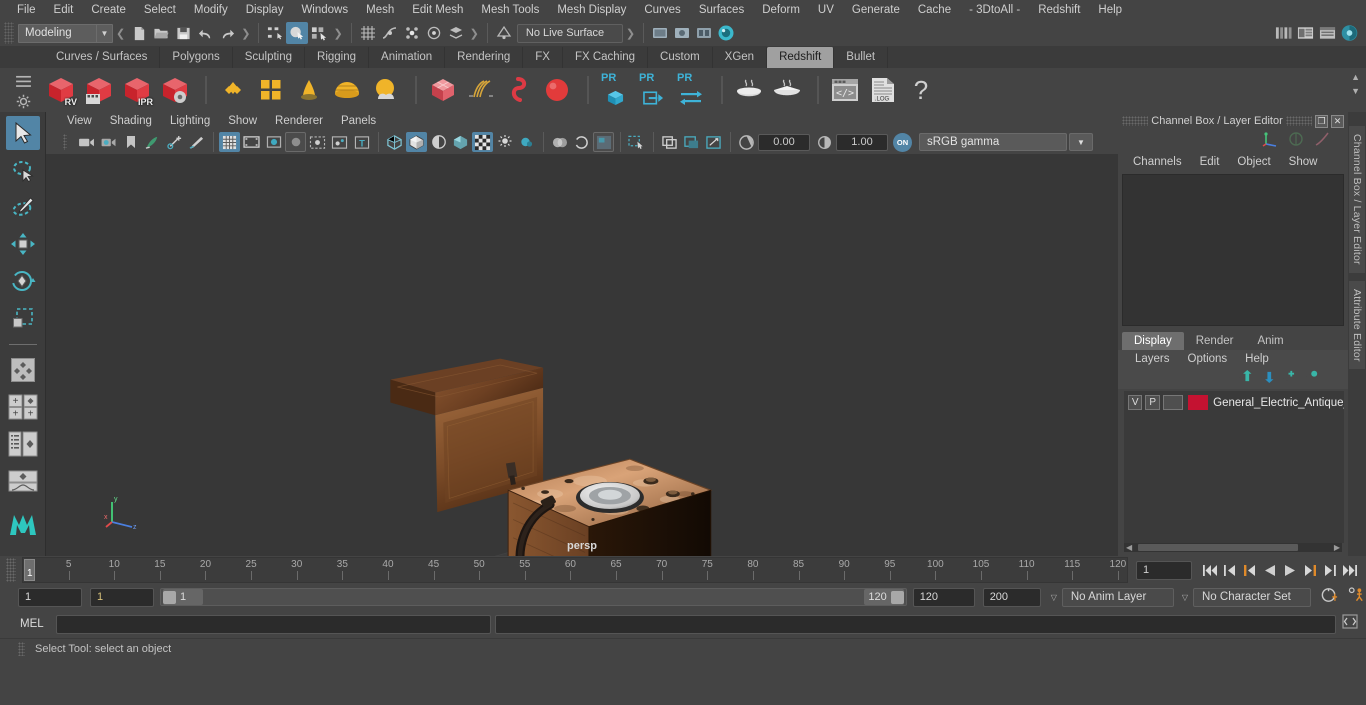  What do you see at coordinates (23, 318) in the screenshot?
I see `scale-tool-icon` at bounding box center [23, 318].